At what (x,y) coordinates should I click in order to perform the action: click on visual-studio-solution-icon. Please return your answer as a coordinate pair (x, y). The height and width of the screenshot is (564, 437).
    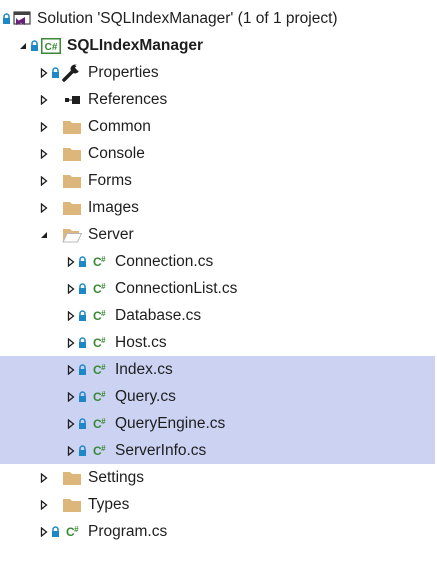
    Looking at the image, I should click on (22, 19).